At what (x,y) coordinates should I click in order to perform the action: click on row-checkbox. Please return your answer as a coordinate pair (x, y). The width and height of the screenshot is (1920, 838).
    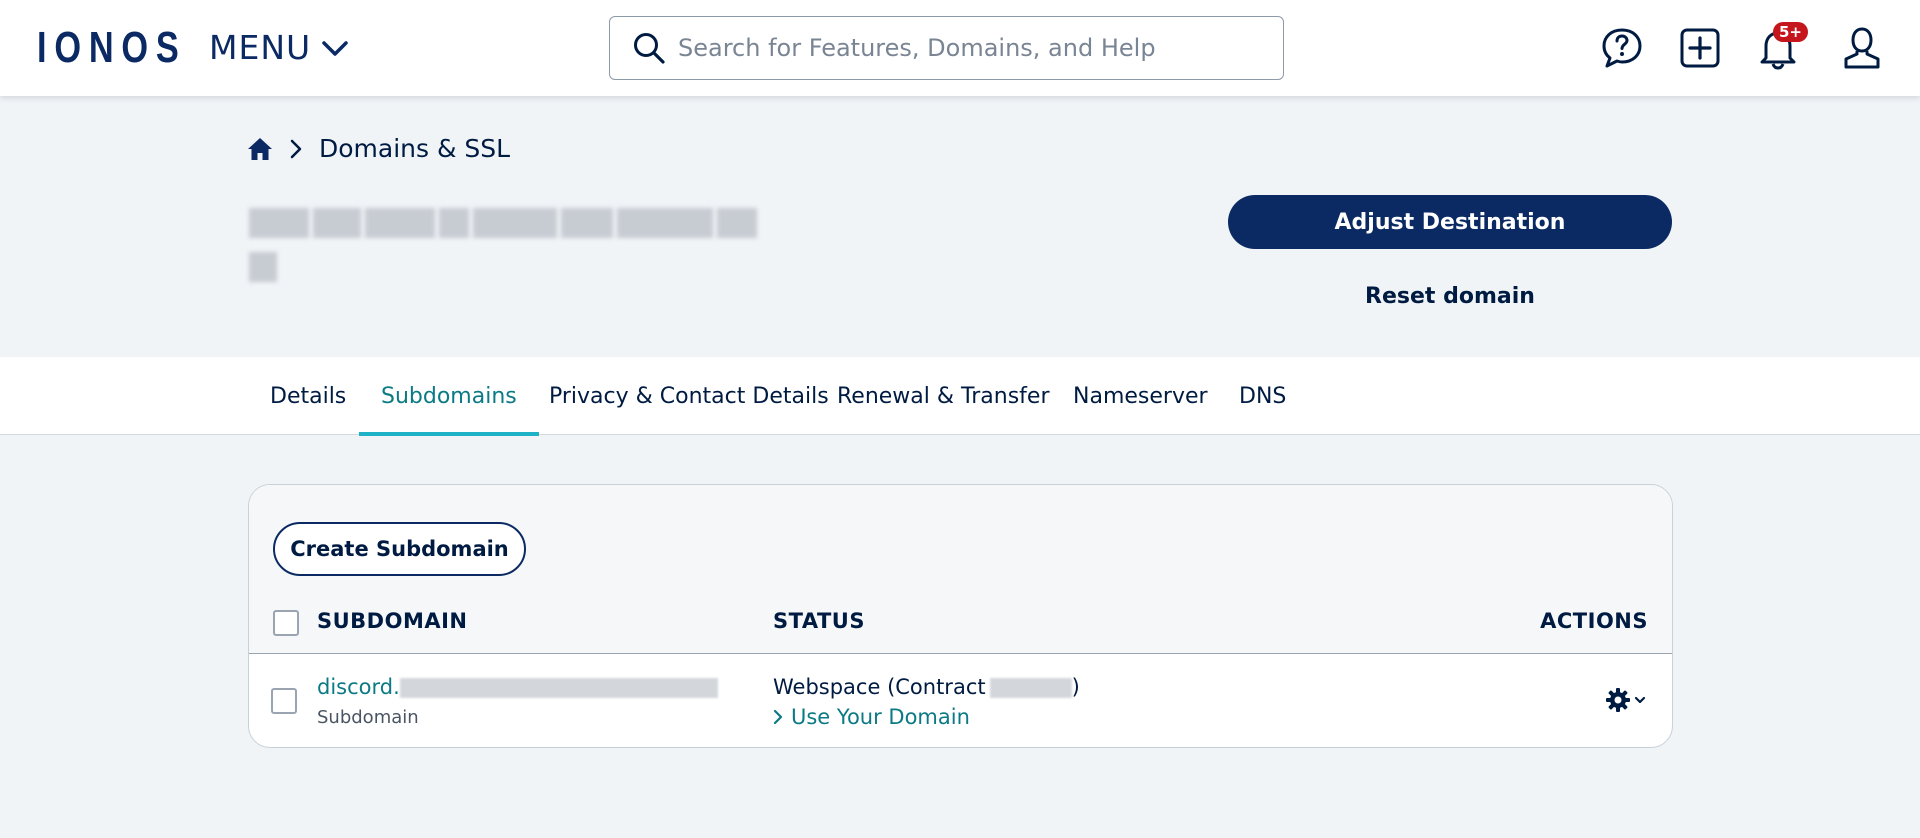
    Looking at the image, I should click on (284, 701).